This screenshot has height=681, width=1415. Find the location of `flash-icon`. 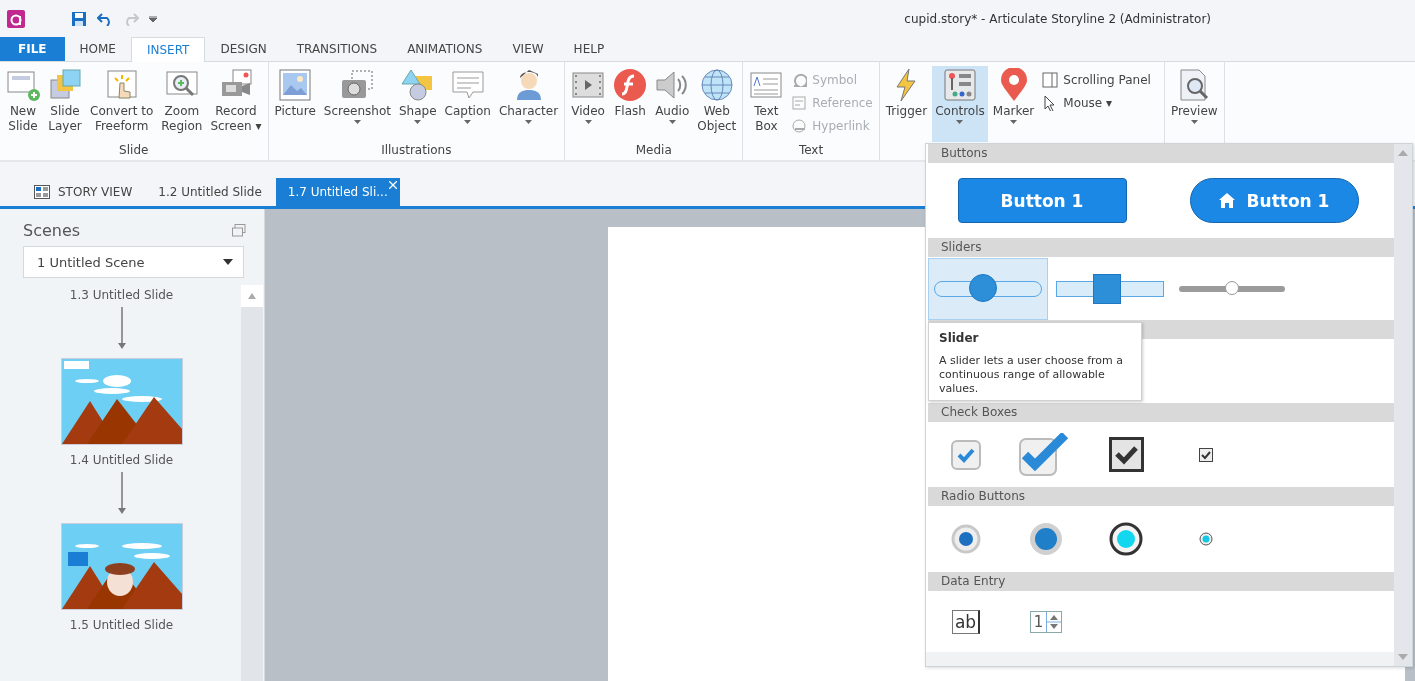

flash-icon is located at coordinates (630, 85).